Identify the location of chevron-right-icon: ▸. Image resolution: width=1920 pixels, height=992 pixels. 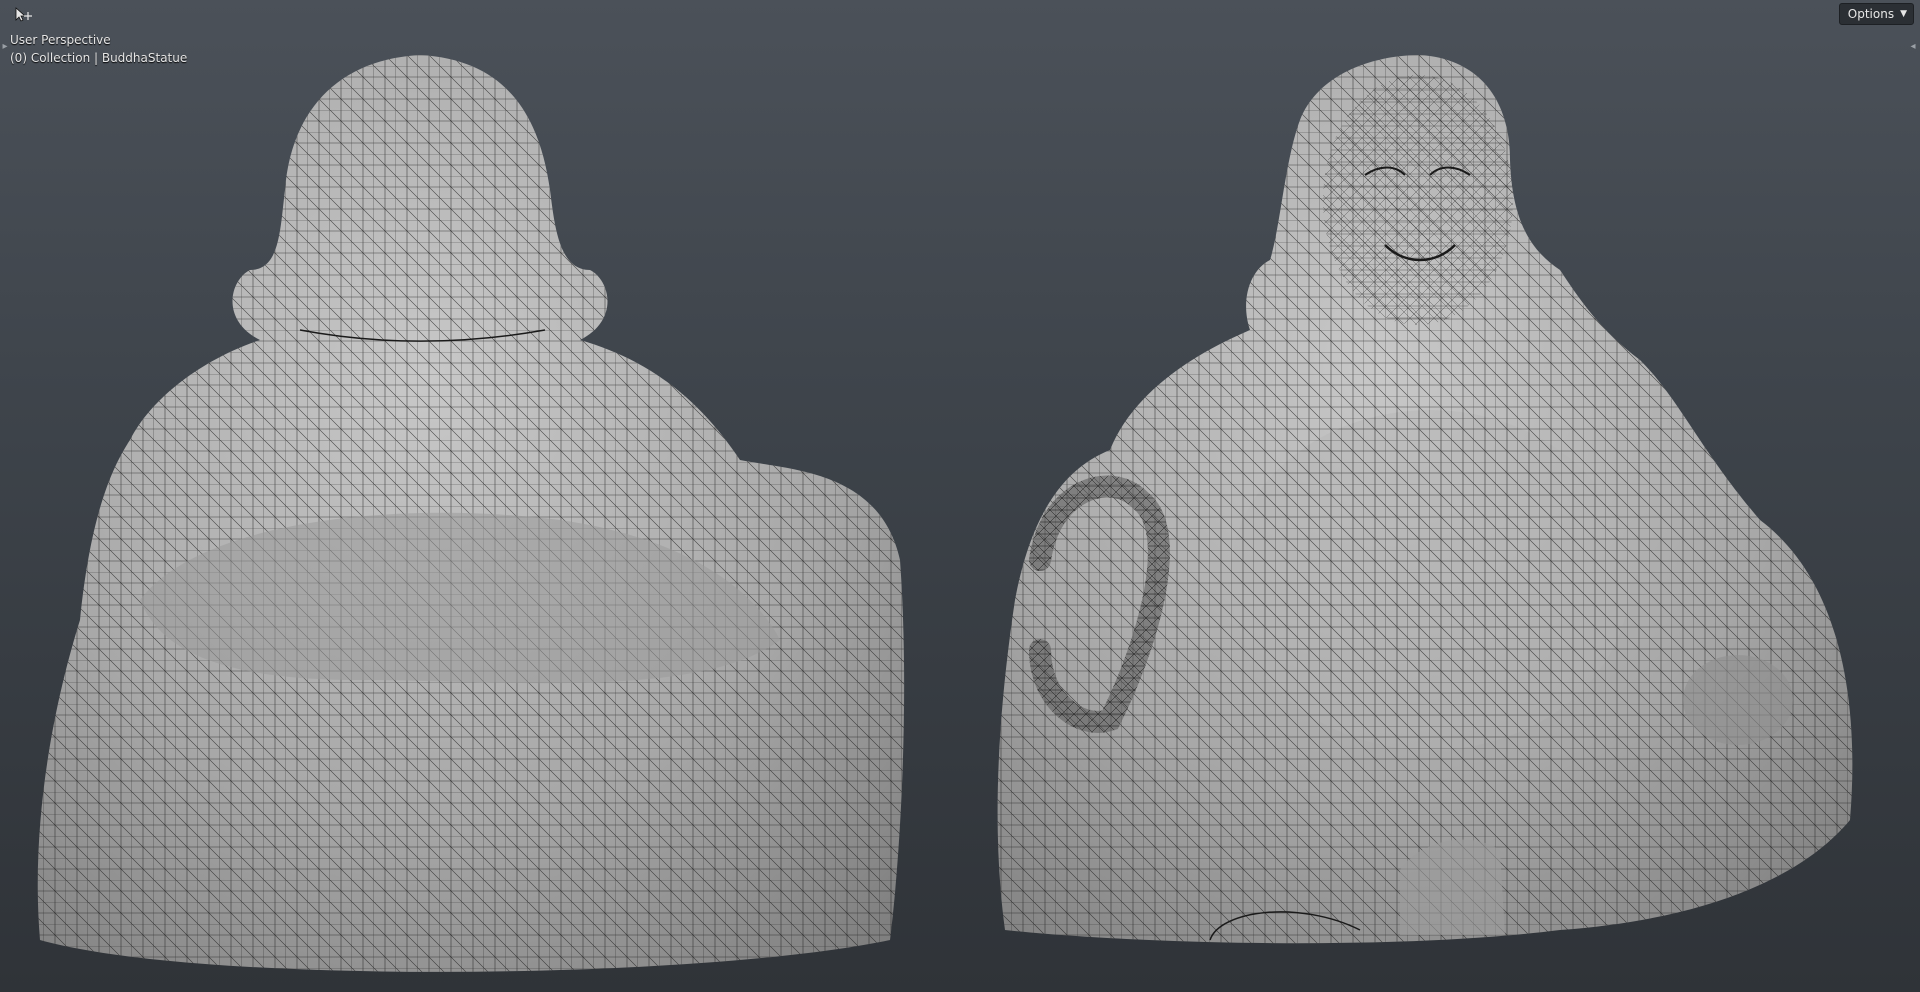
(5, 47).